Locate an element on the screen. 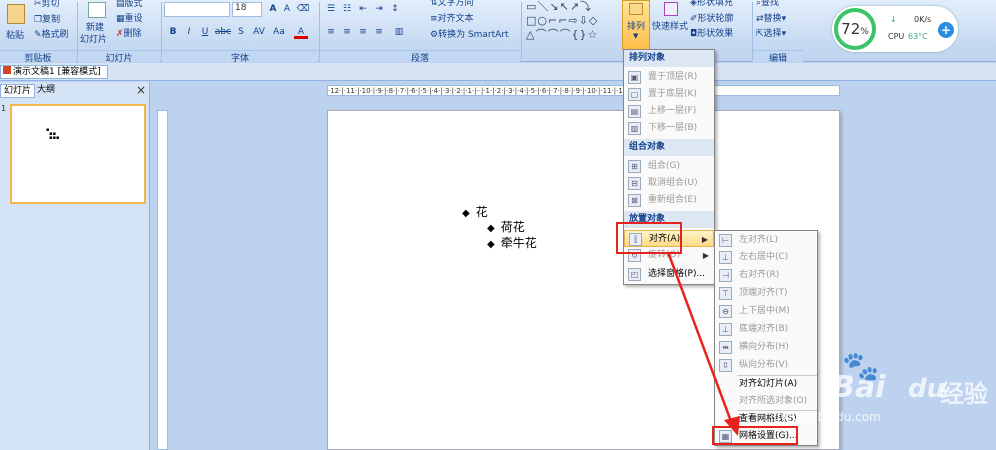  align-center-icon: ≡ is located at coordinates (347, 32).